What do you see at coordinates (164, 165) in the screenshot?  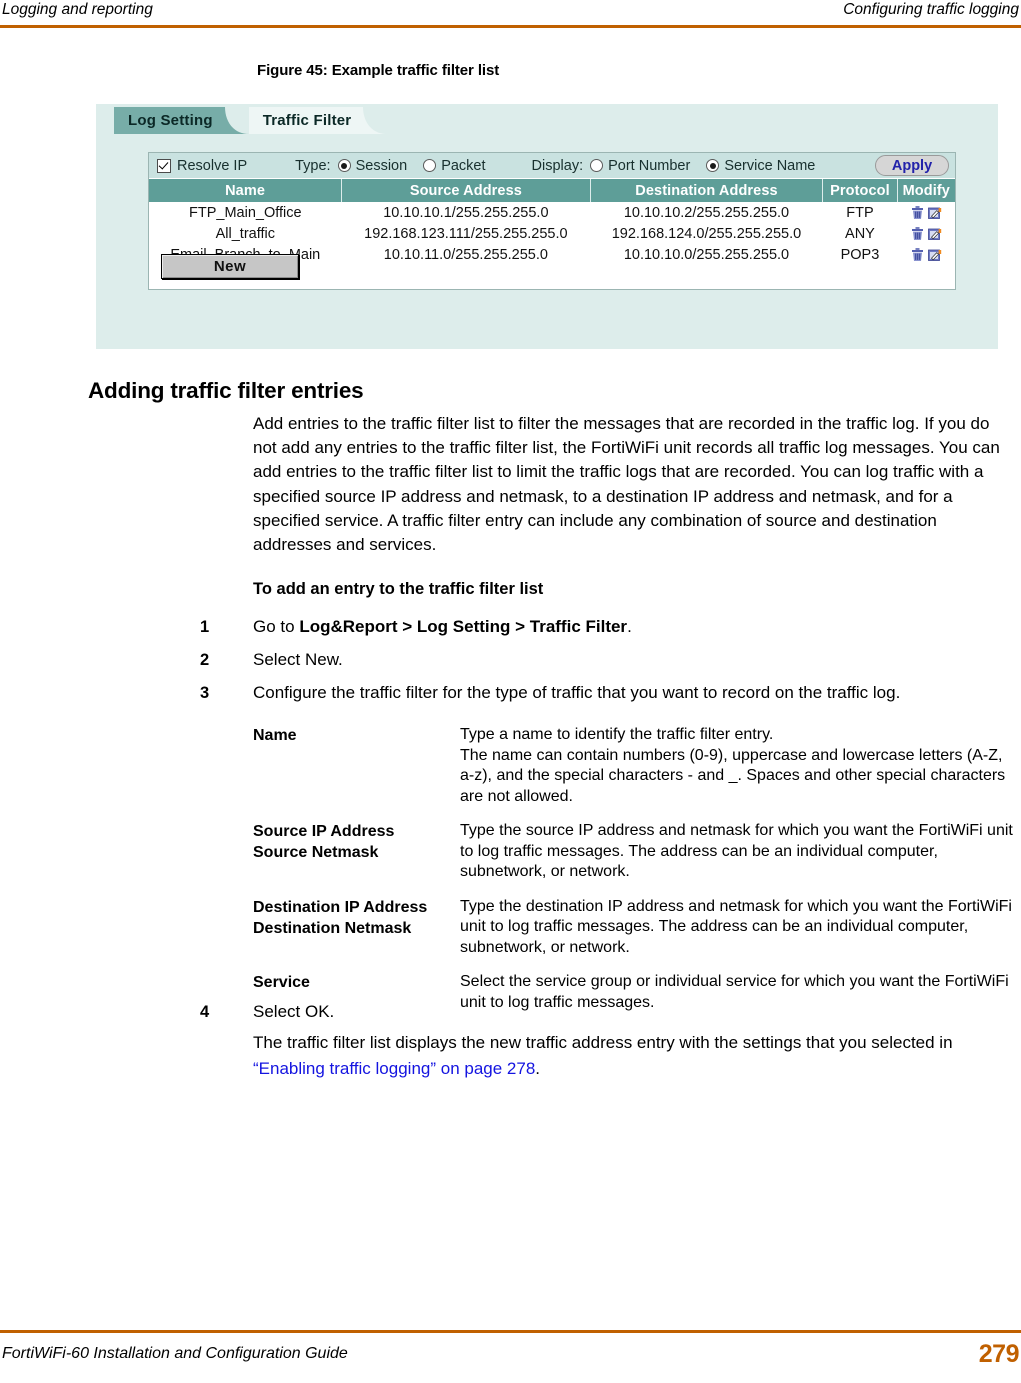 I see `checkbox-checked-icon` at bounding box center [164, 165].